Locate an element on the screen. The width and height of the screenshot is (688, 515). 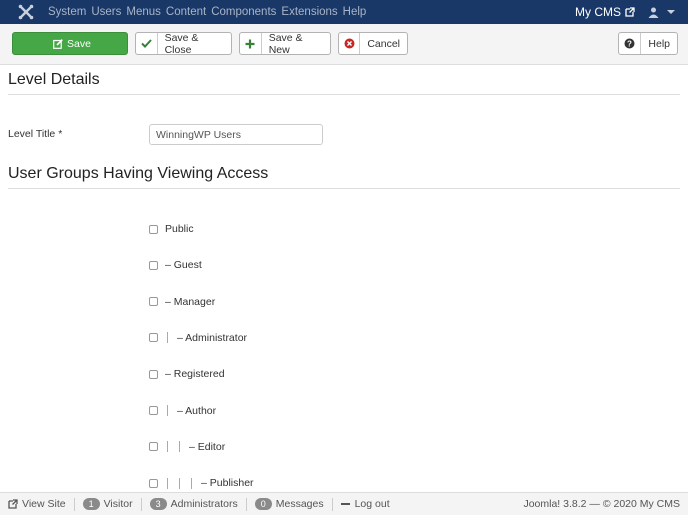
visitor-count-badge: 1 is located at coordinates (91, 504).